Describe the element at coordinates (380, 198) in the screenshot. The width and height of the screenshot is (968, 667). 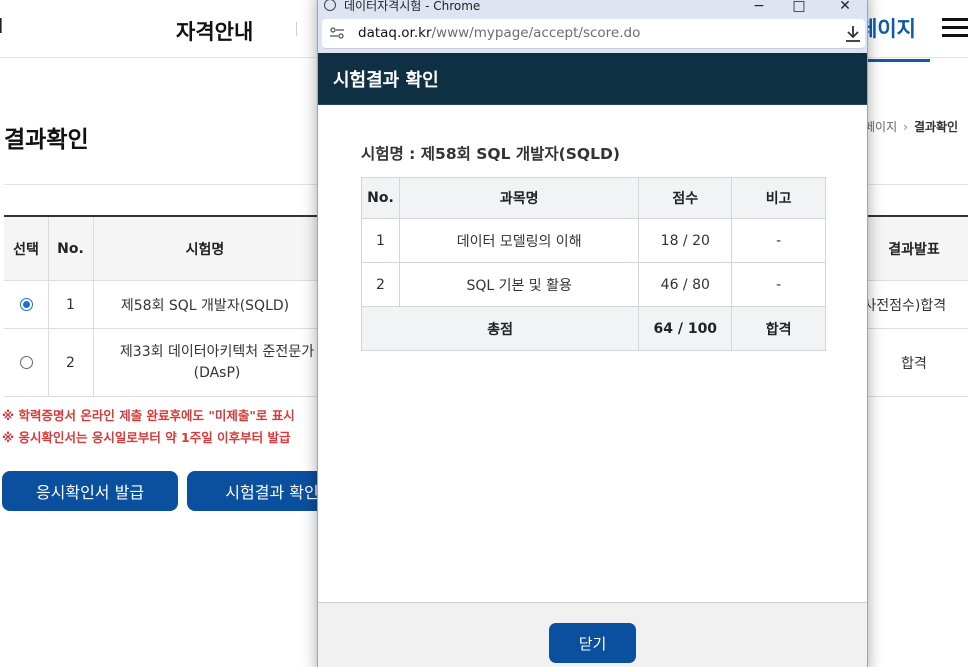
I see `col-no: No.` at that location.